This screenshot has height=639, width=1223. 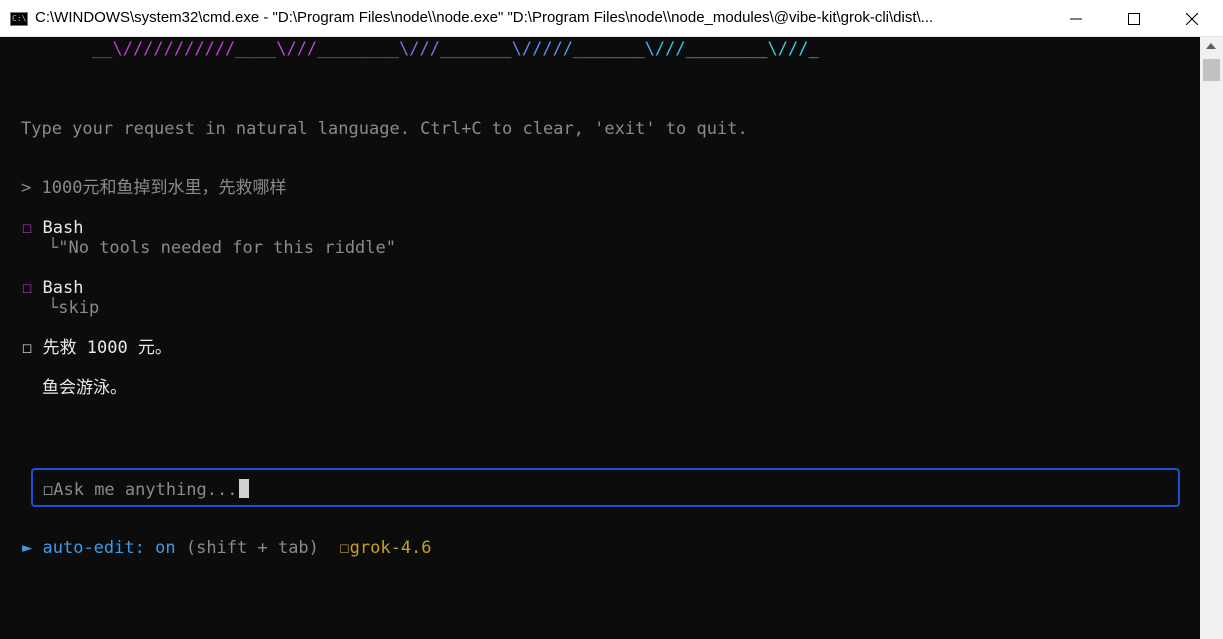 I want to click on answer-line-2: 鱼会游泳。, so click(x=84, y=388).